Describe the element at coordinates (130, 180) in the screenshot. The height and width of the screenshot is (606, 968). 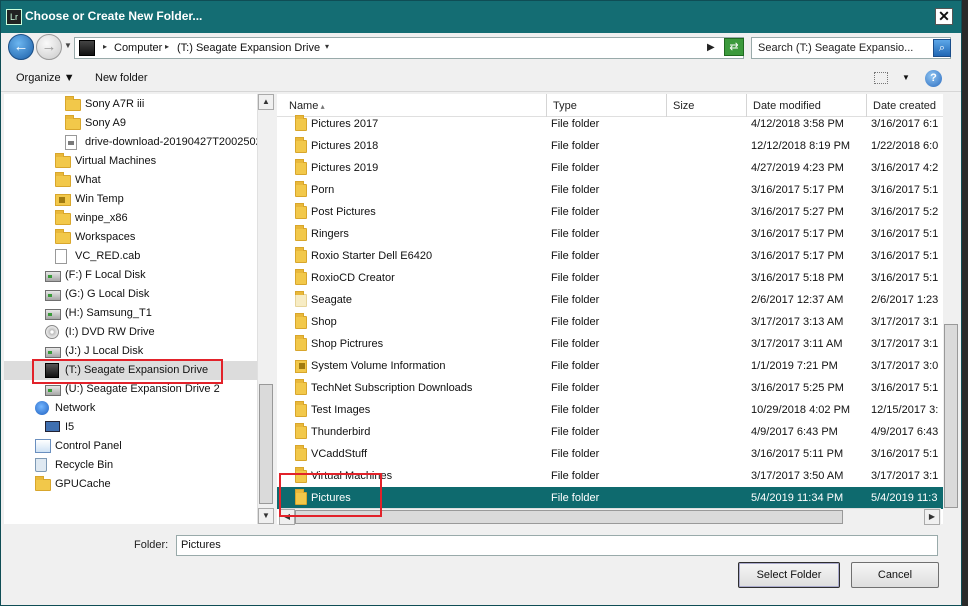
I see `tree-item: What` at that location.